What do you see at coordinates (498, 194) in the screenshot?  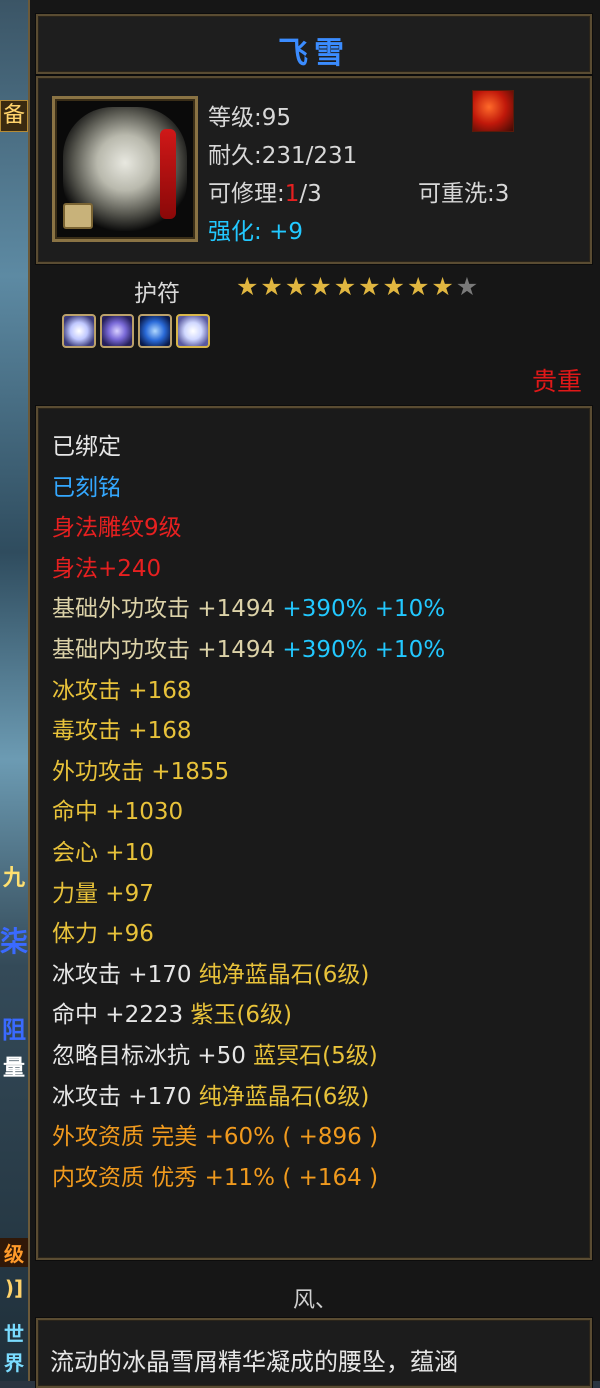 I see `rewash-value: :3` at bounding box center [498, 194].